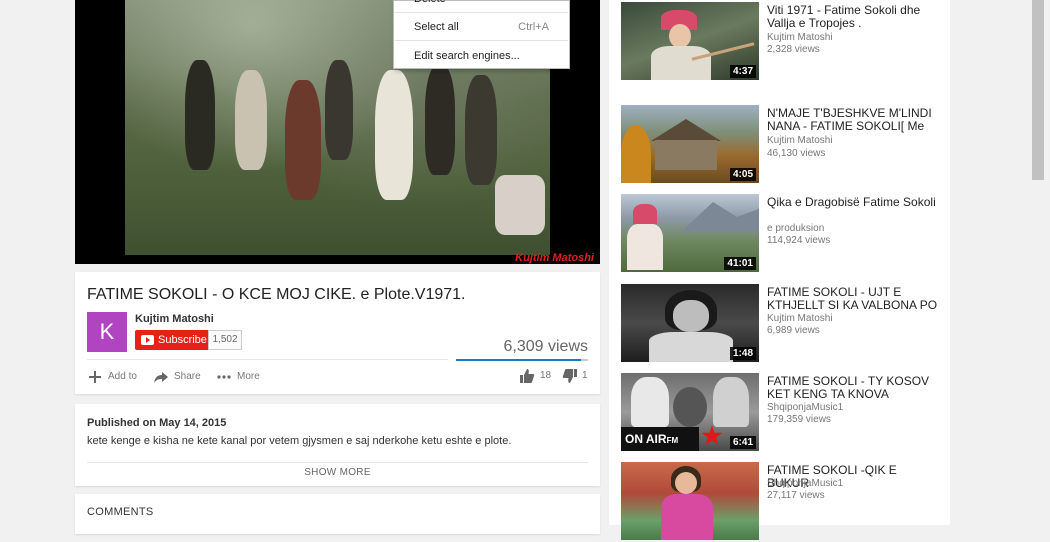  I want to click on view-count: 6,309 views, so click(546, 346).